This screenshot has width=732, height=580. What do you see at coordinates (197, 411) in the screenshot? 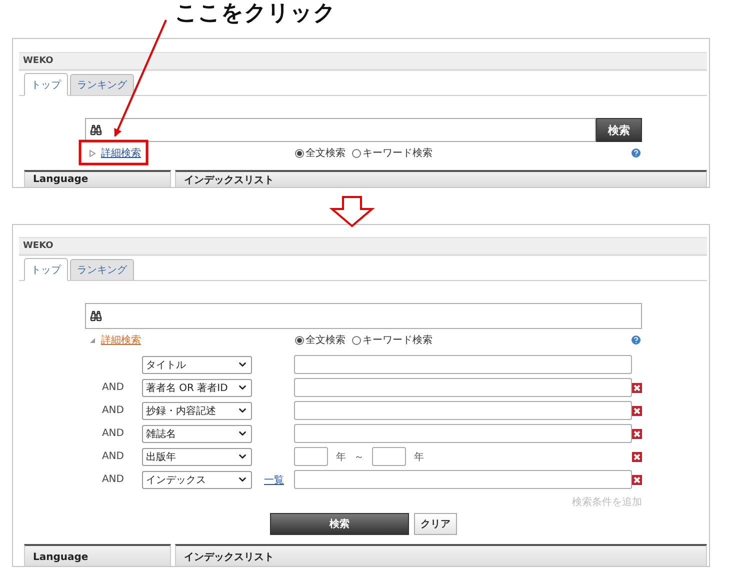
I see `field-select: 抄録・内容記述` at bounding box center [197, 411].